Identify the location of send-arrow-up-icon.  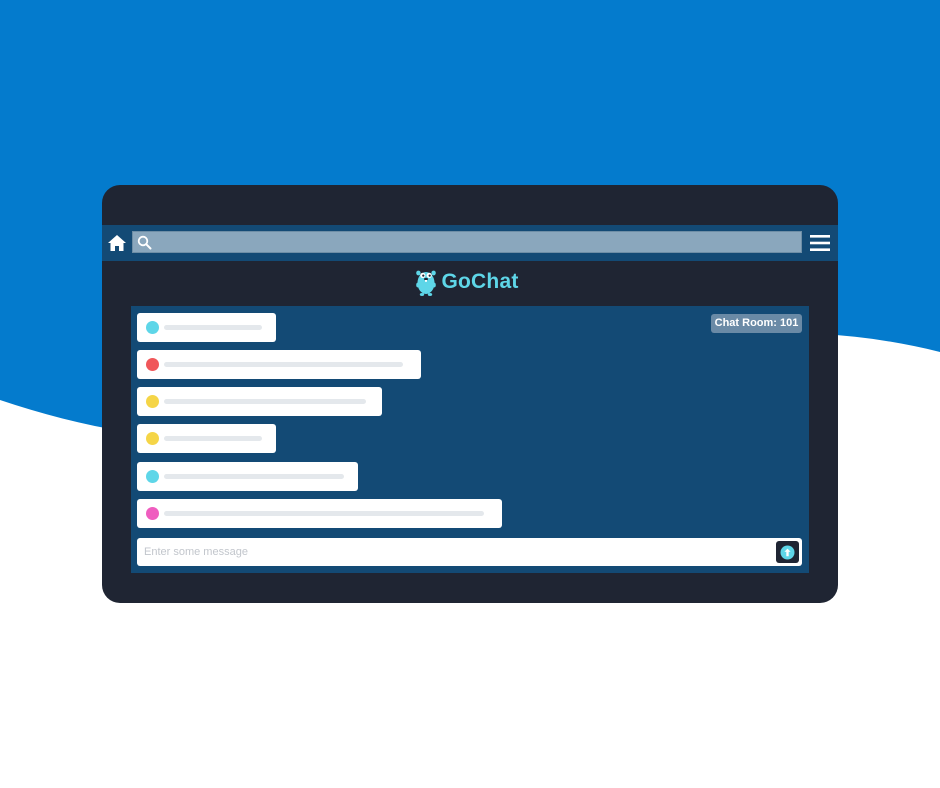
(787, 552).